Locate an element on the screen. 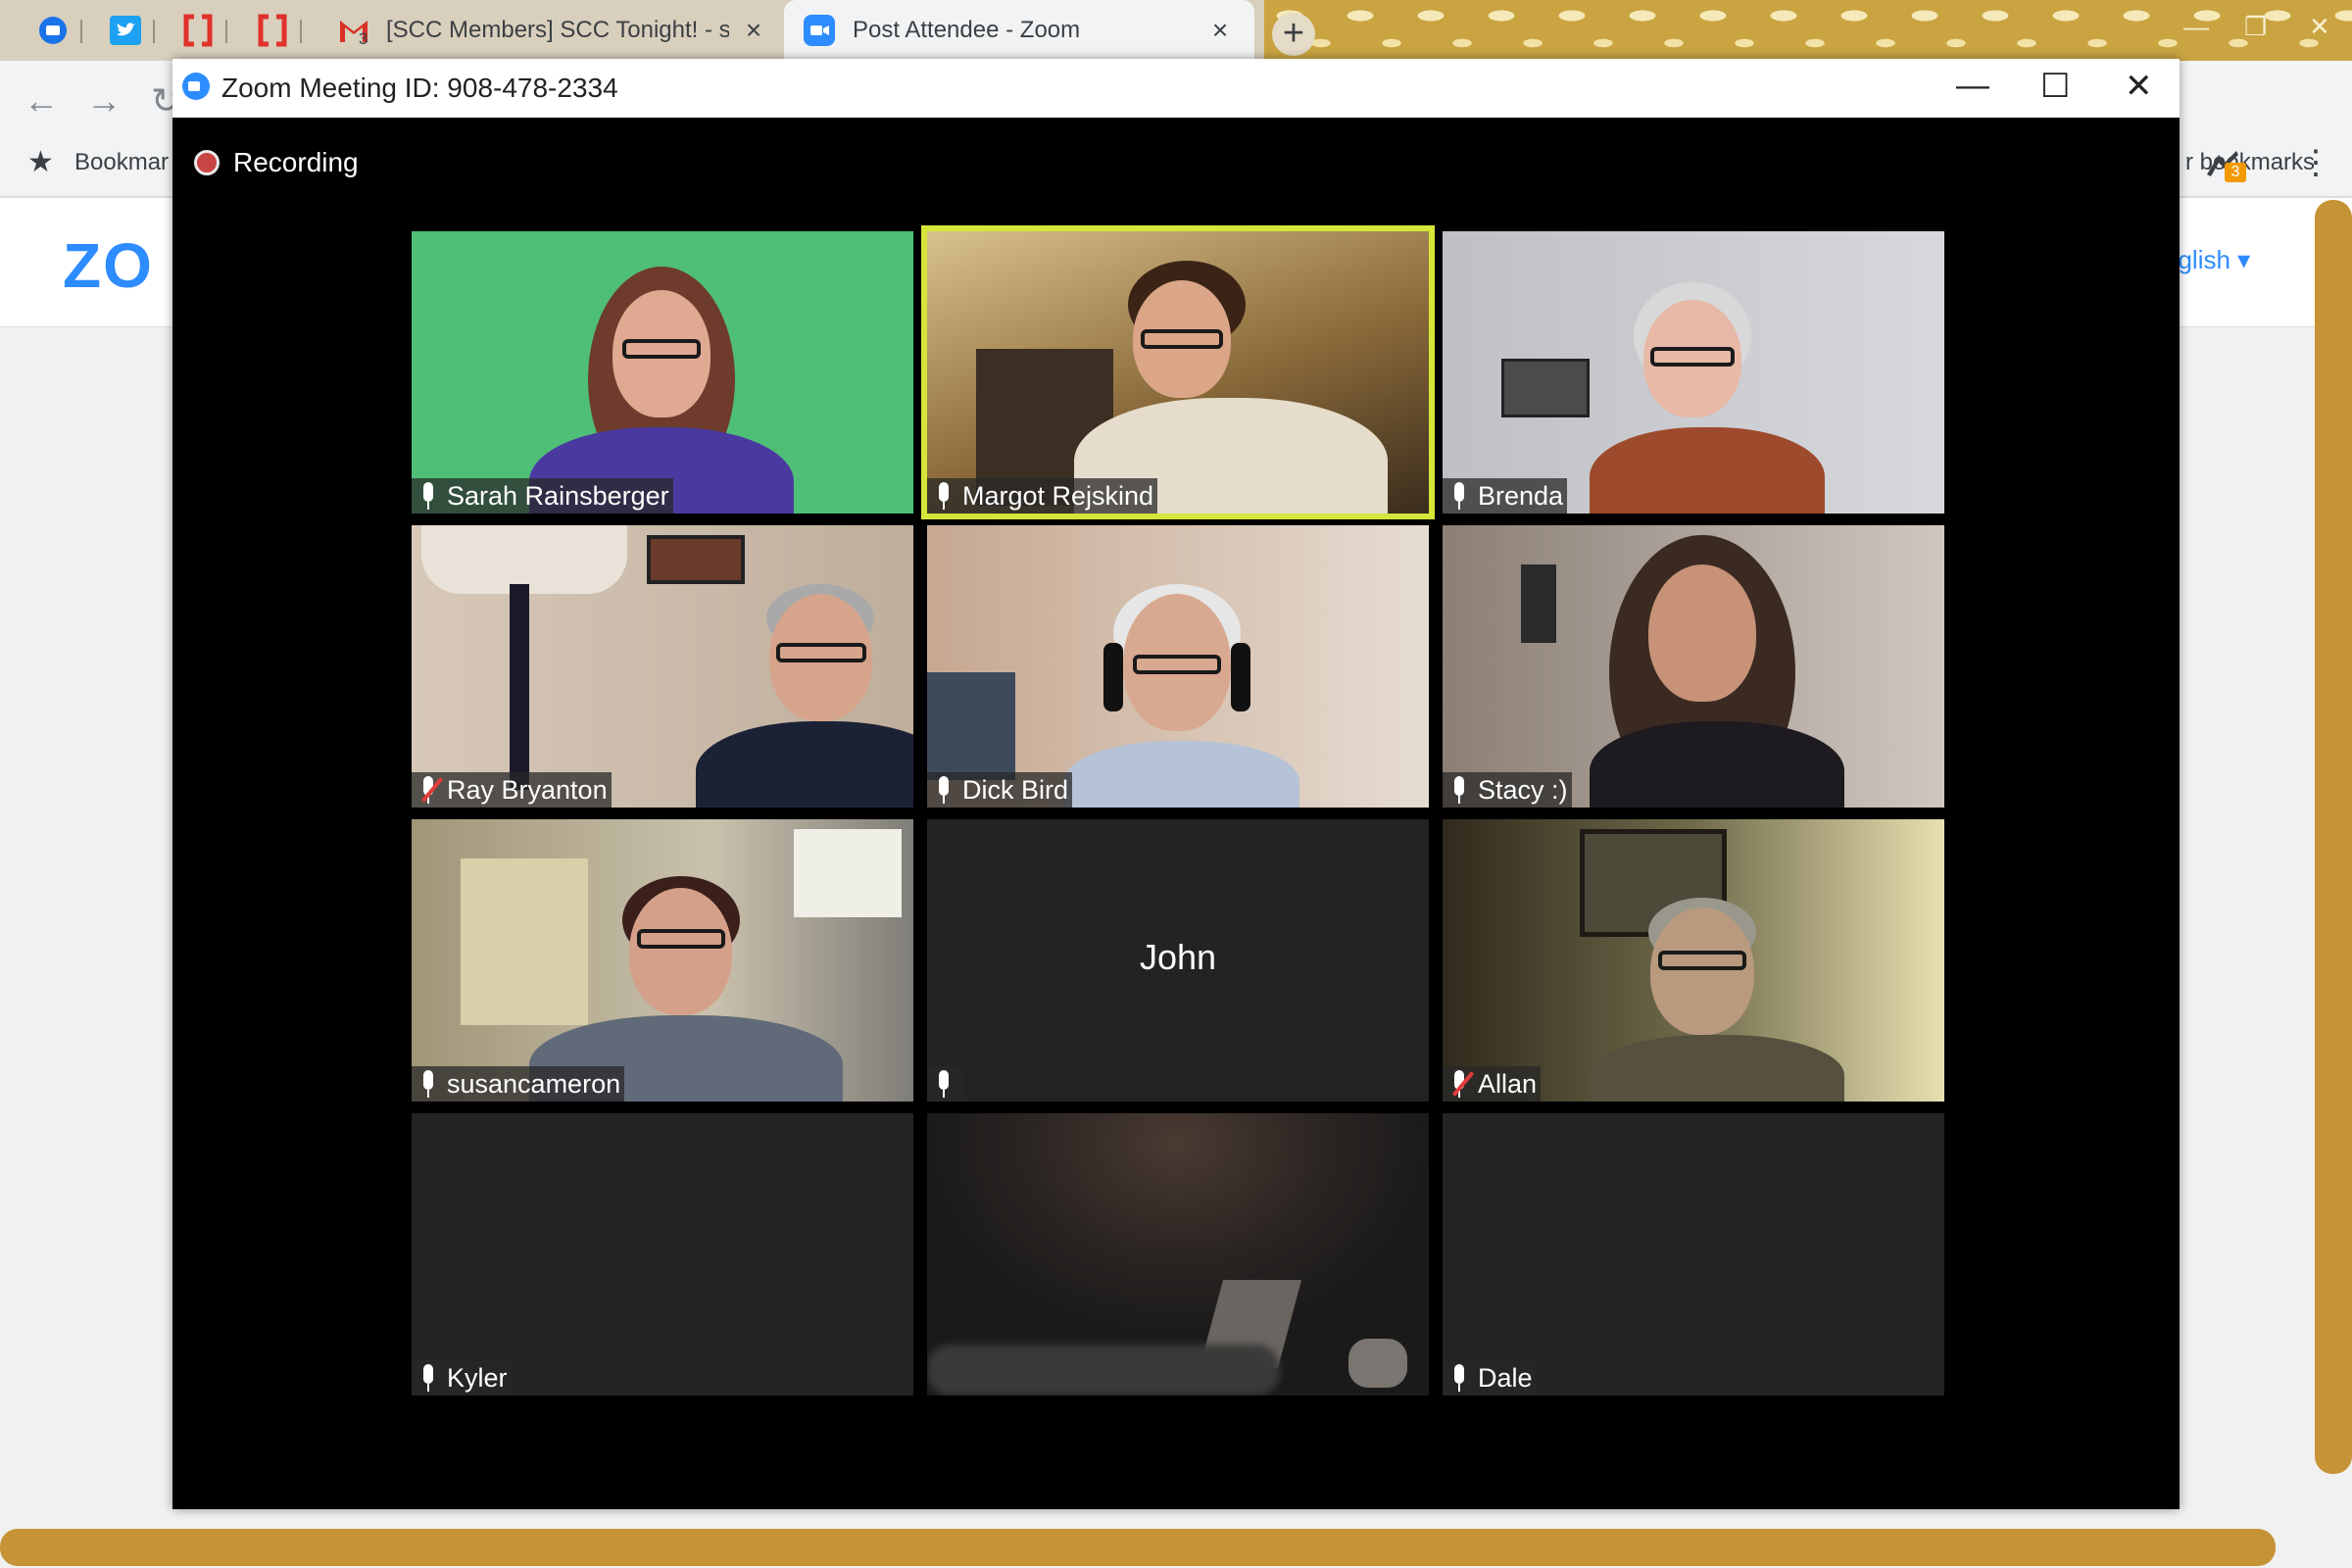  video-tile-stacy: Stacy :) is located at coordinates (1693, 666).